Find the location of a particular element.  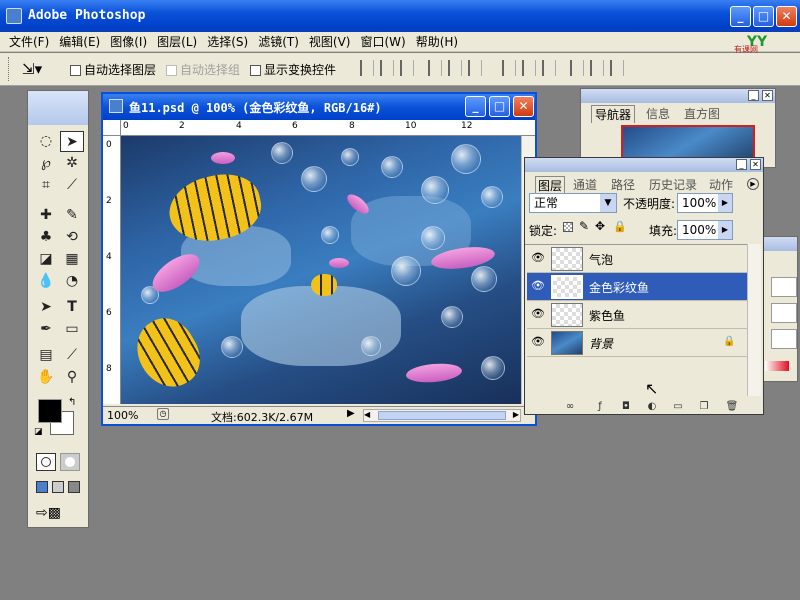

tab-layers: 图层 is located at coordinates (550, 185).